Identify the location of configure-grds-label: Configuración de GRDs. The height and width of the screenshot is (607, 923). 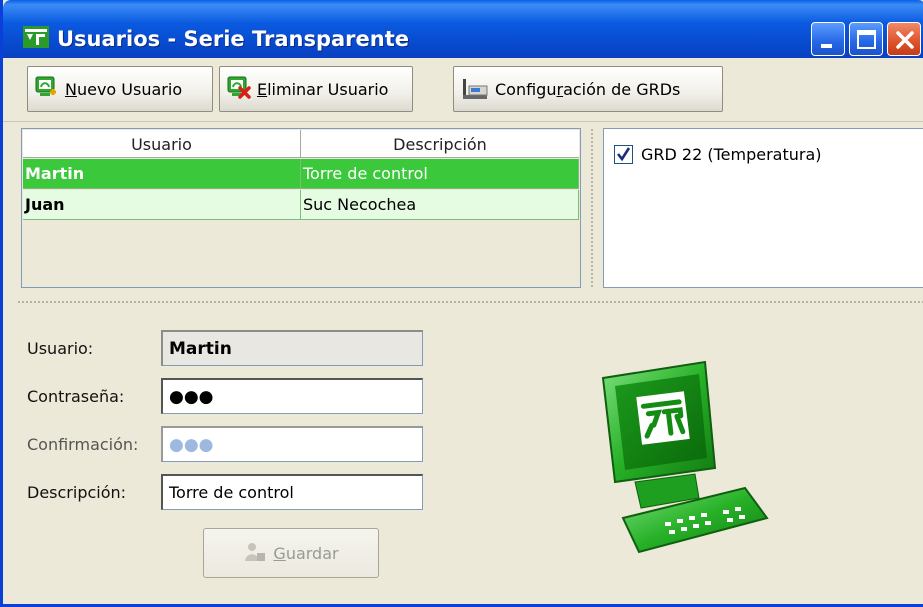
(588, 89).